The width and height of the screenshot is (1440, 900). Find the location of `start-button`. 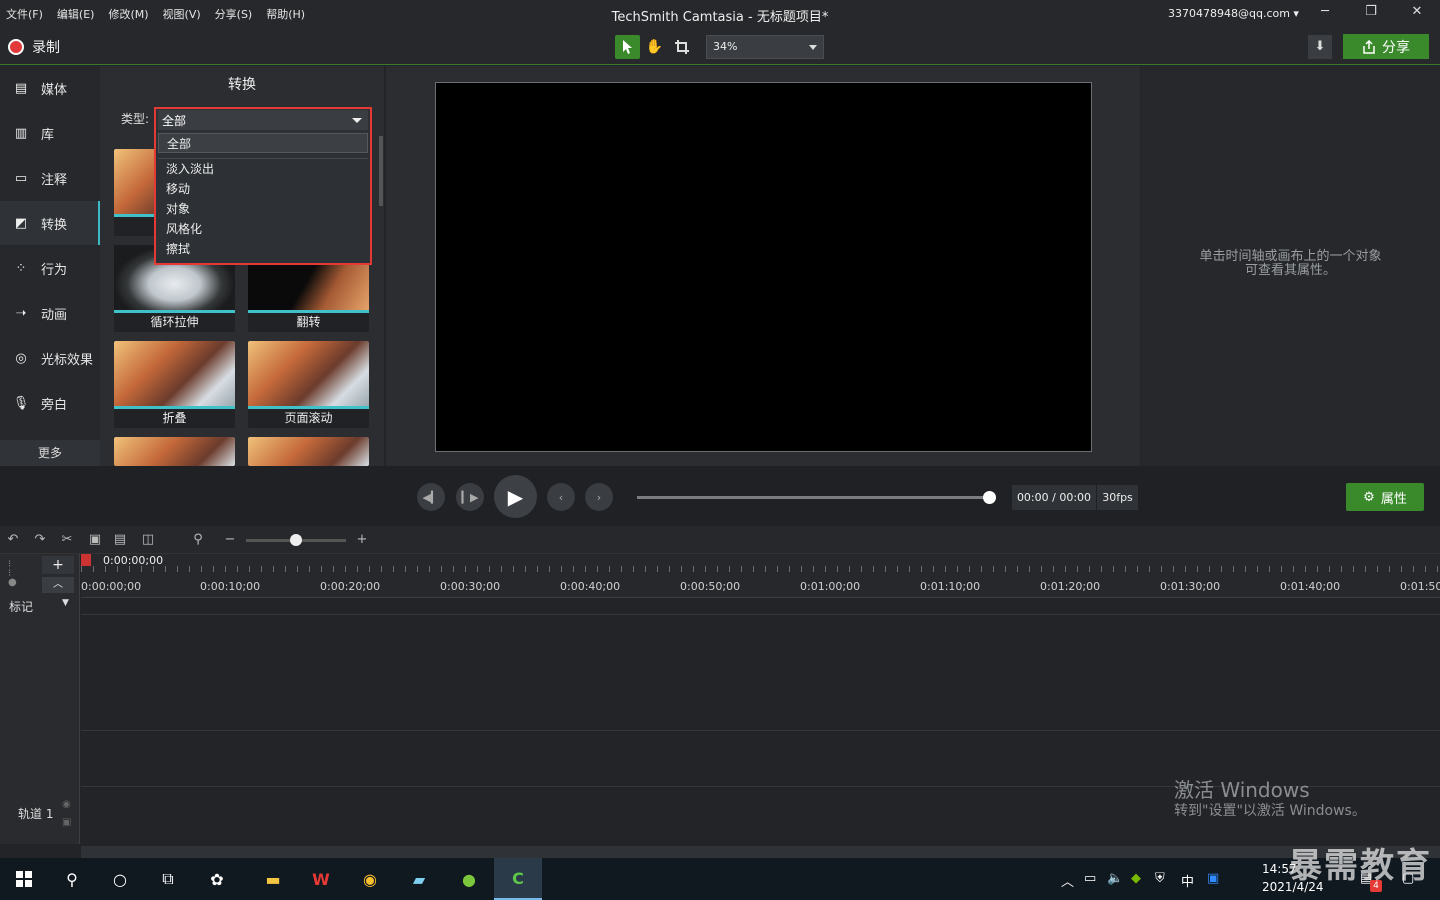

start-button is located at coordinates (24, 879).